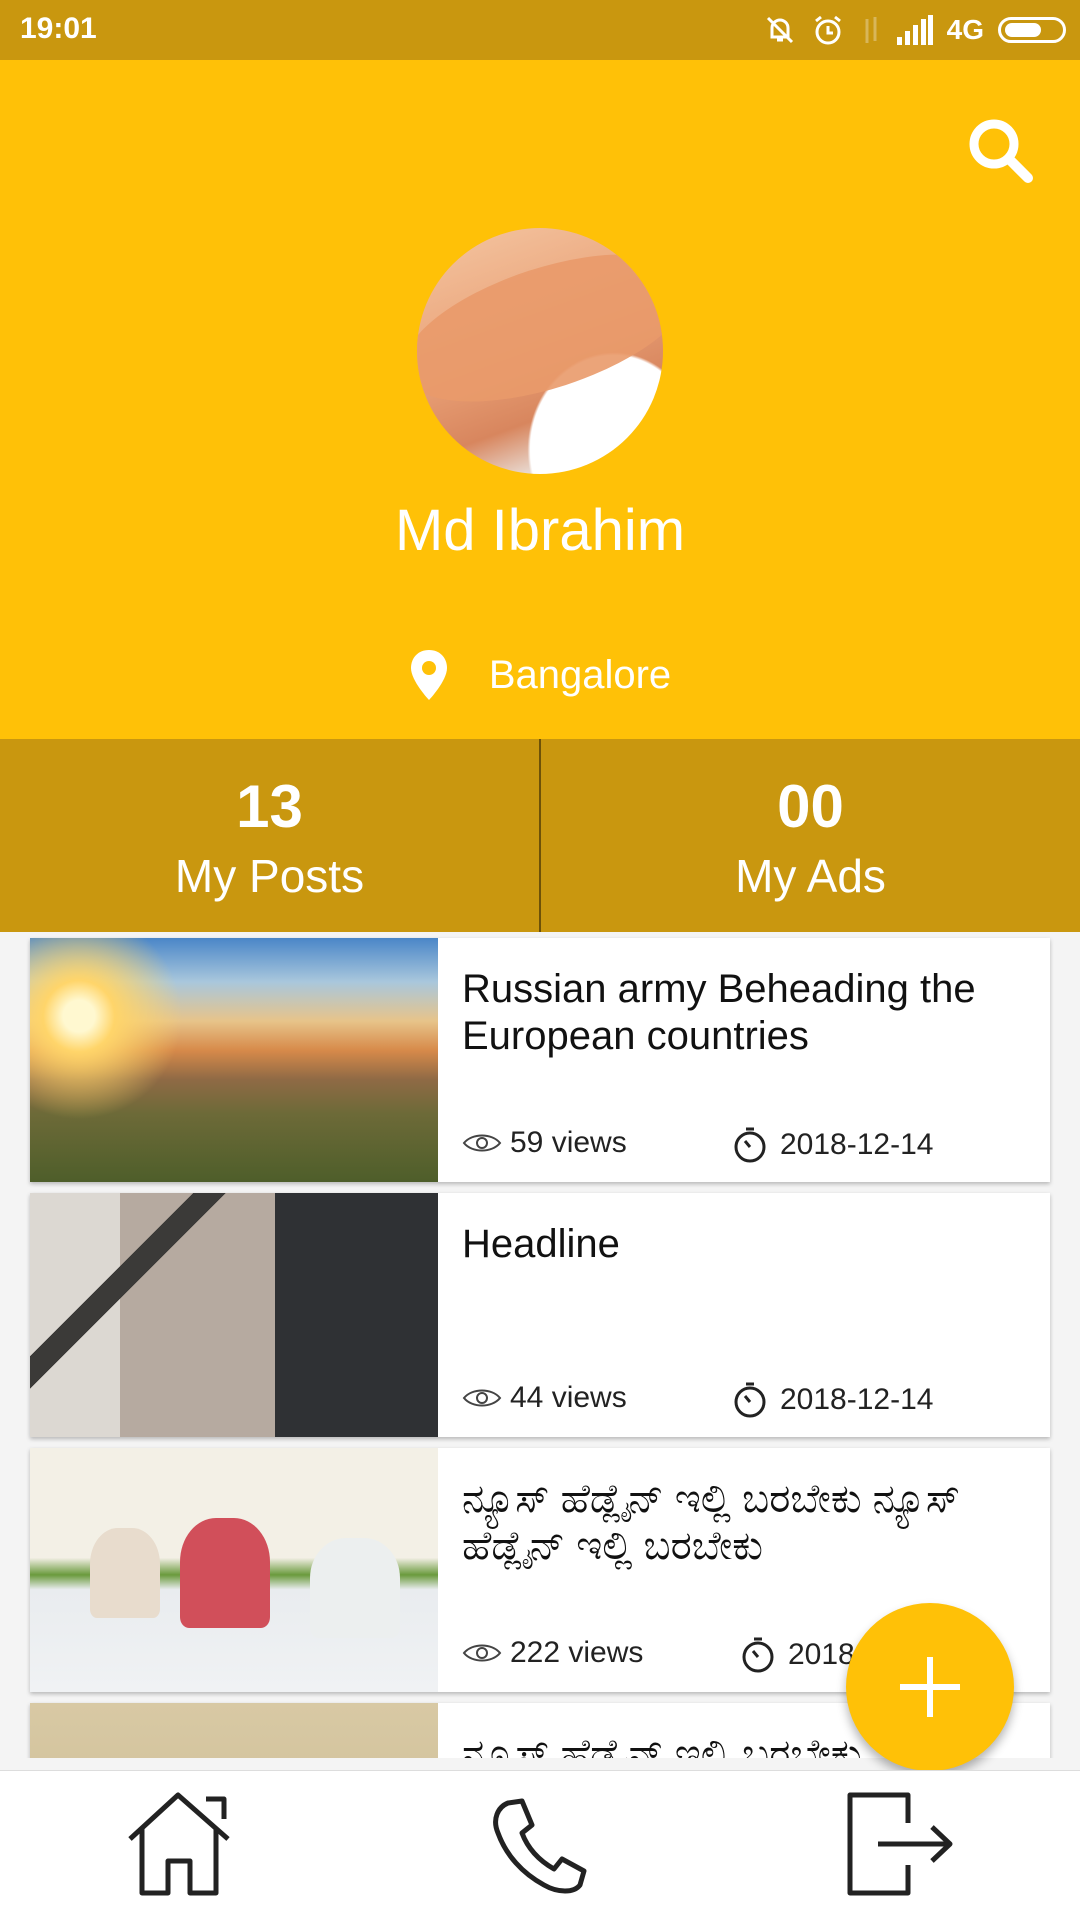 The width and height of the screenshot is (1080, 1921). I want to click on phone-icon, so click(538, 1844).